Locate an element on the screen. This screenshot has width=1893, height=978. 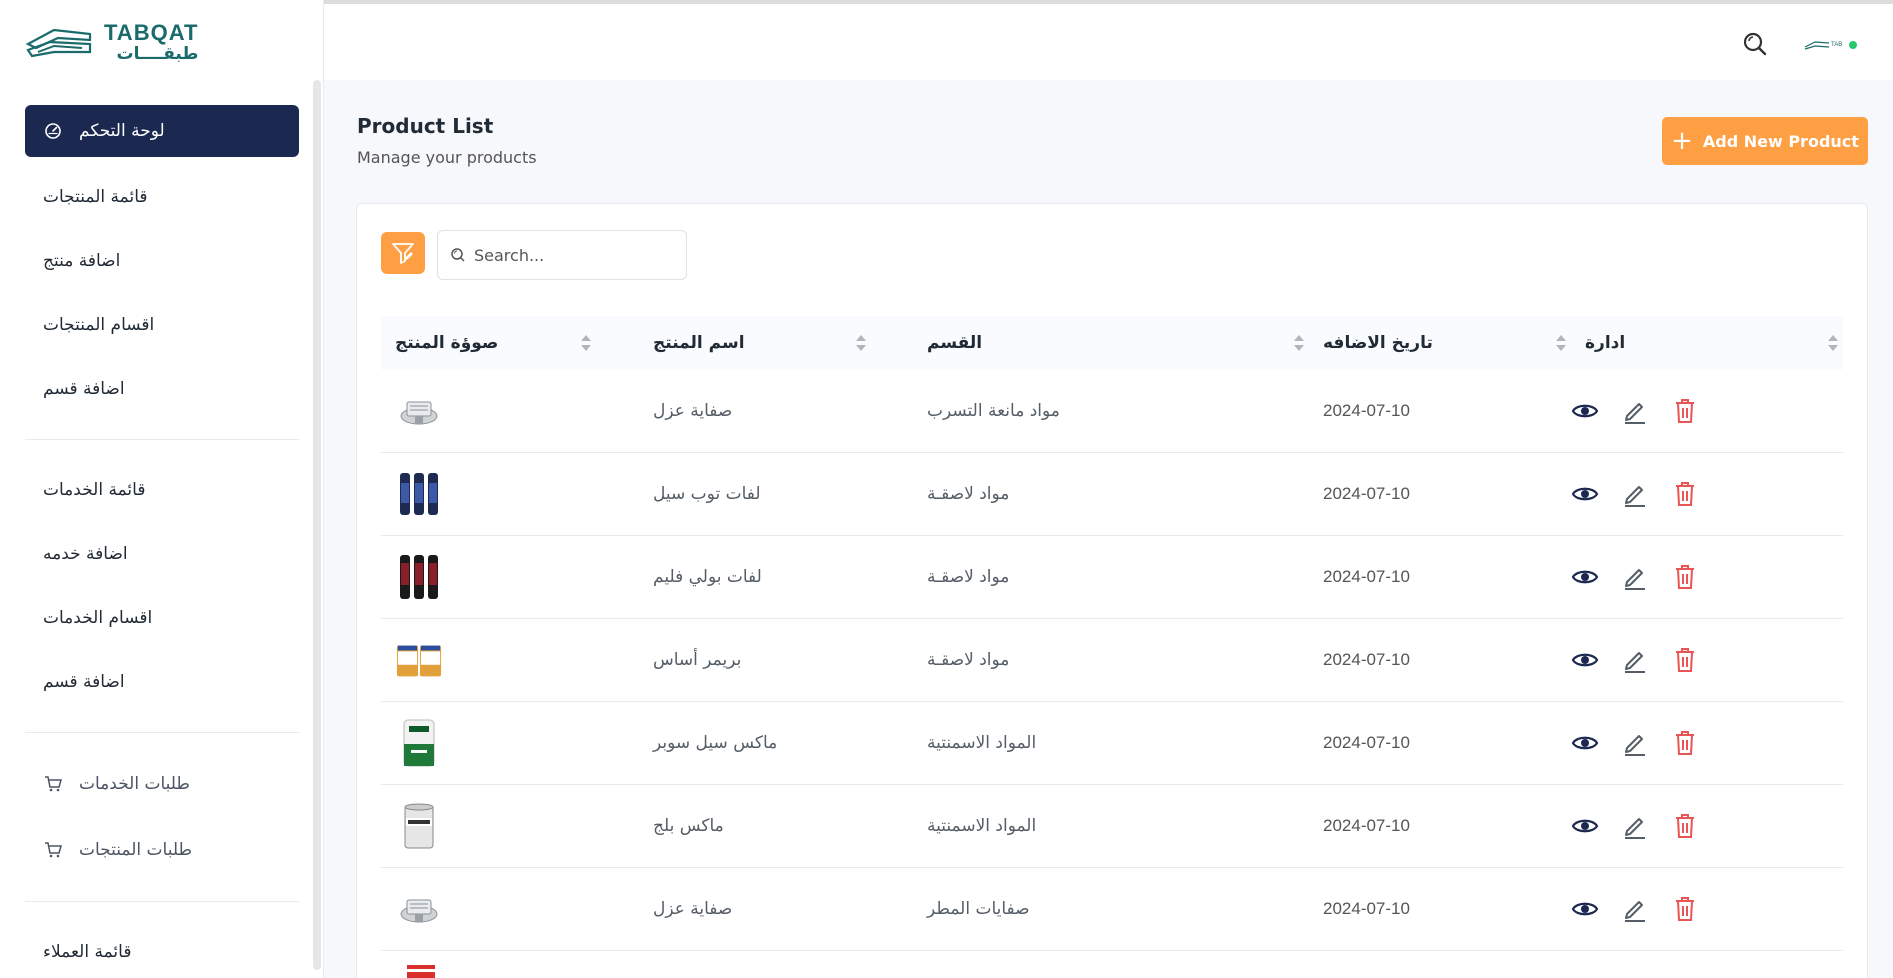
column-header-name: اسم المنتج is located at coordinates (699, 343).